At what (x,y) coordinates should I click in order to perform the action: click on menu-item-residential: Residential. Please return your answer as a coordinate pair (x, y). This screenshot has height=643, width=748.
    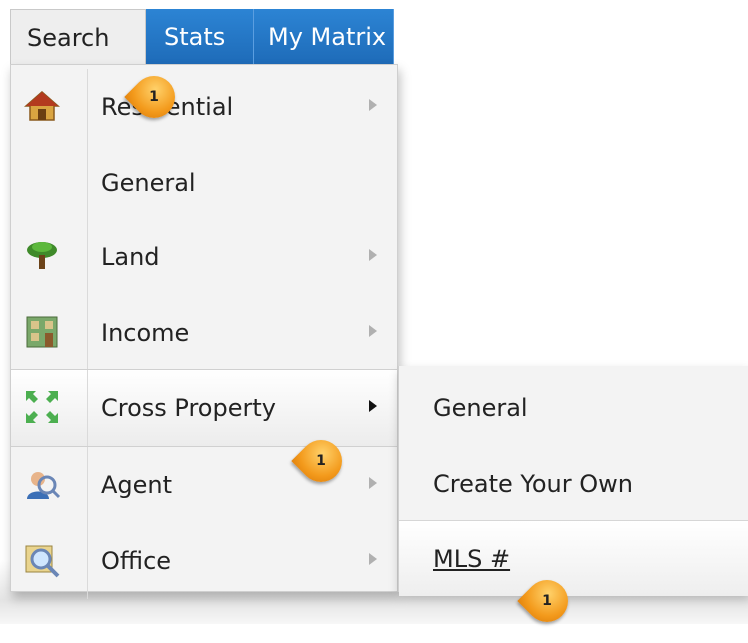
    Looking at the image, I should click on (204, 107).